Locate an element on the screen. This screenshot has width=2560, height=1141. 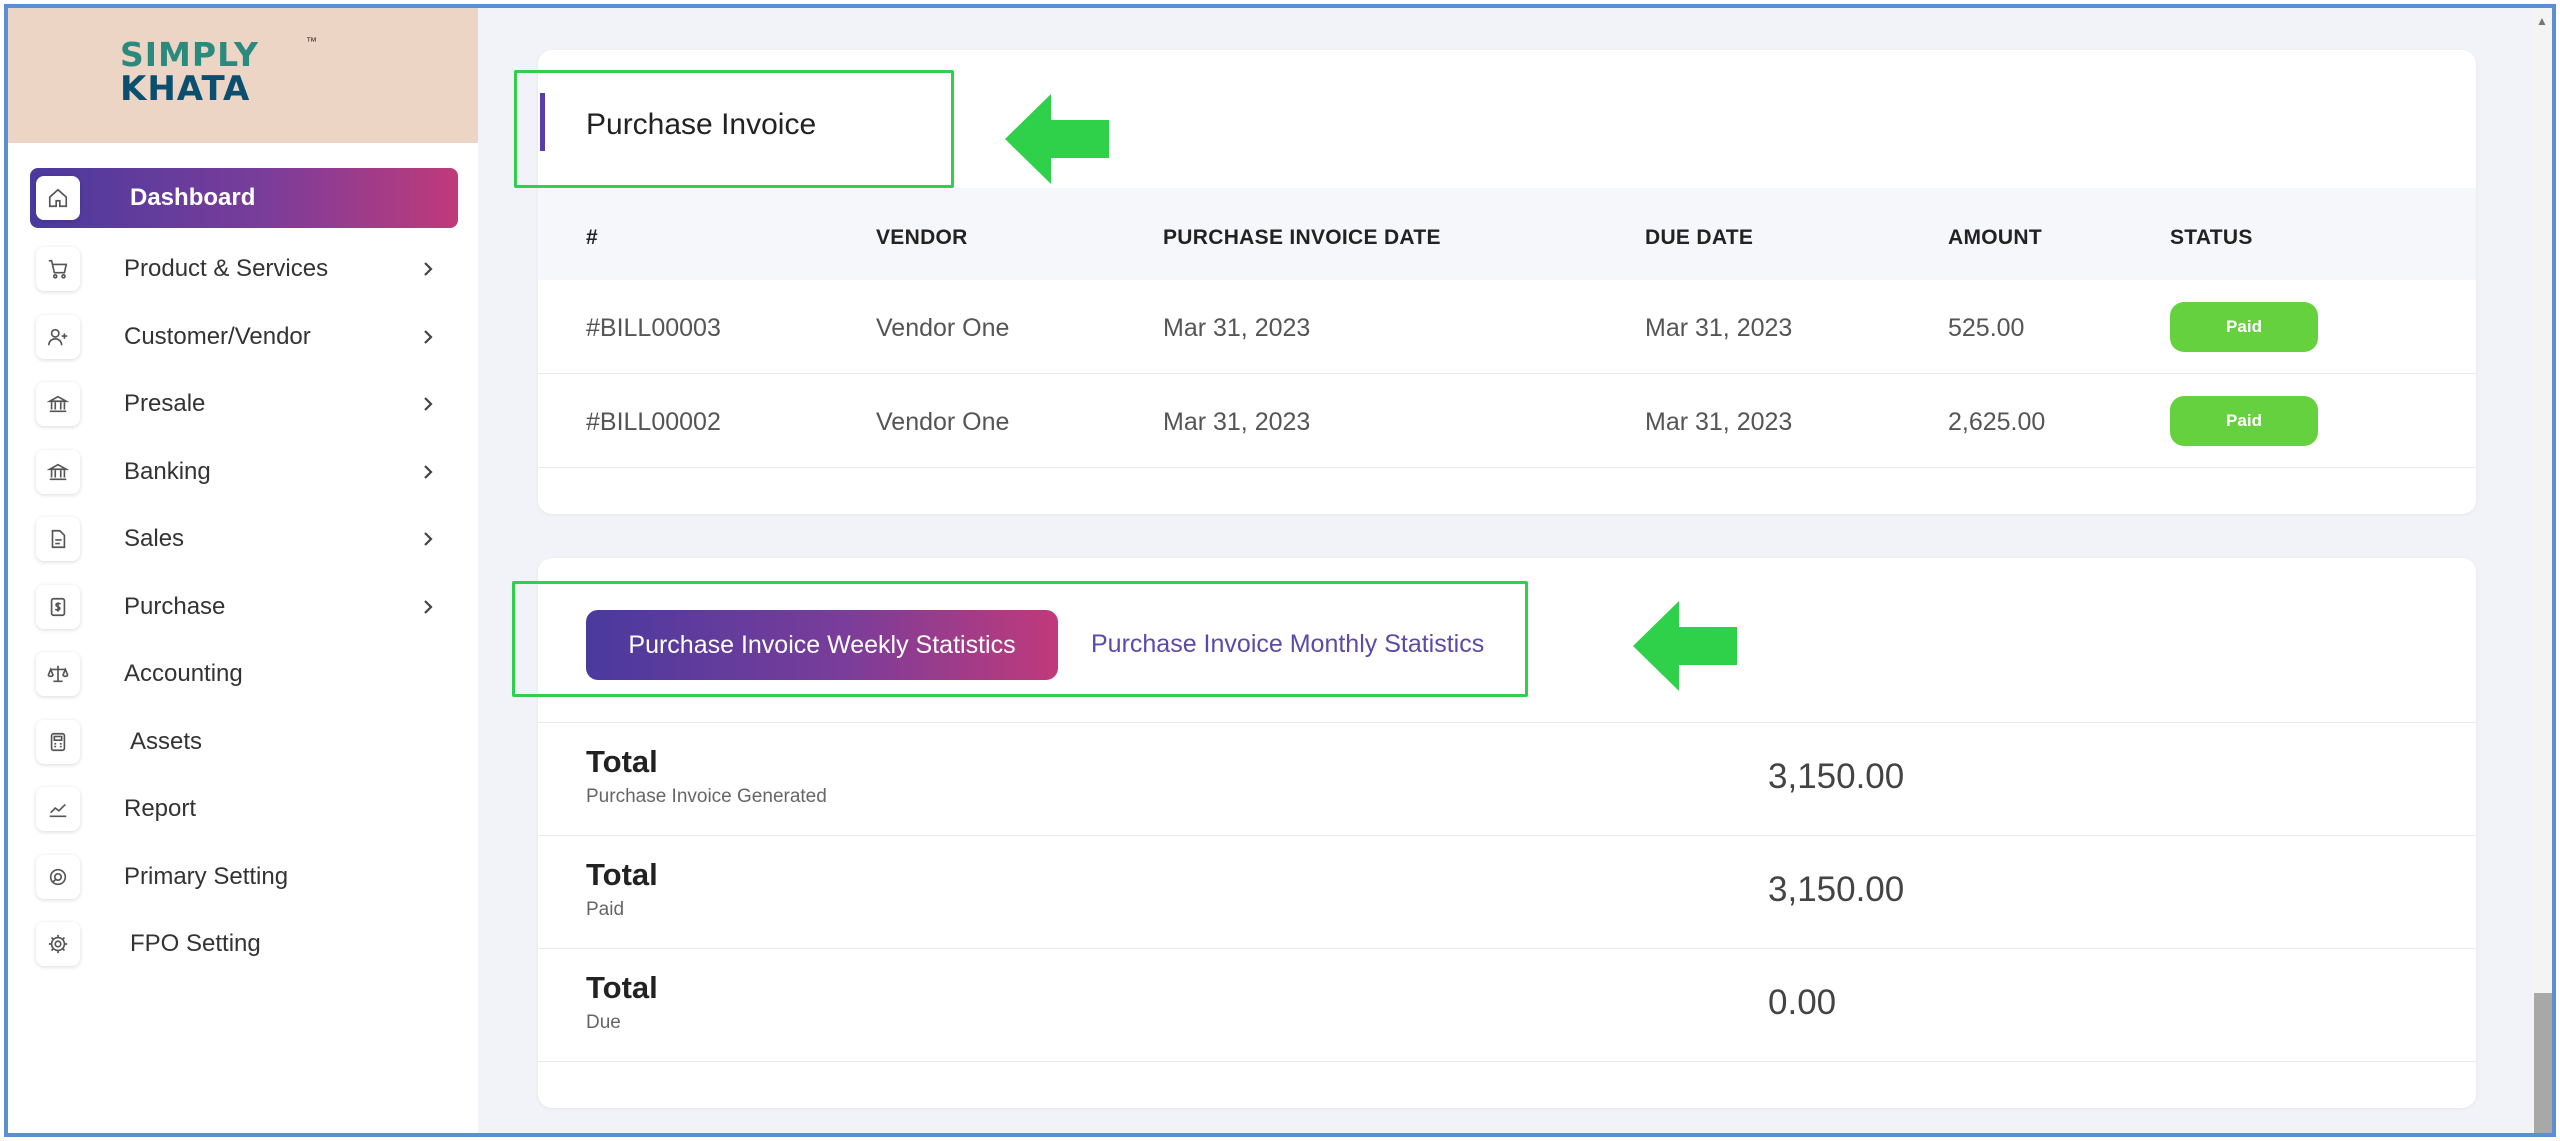
sidebar-item-sales: Sales is located at coordinates (244, 540).